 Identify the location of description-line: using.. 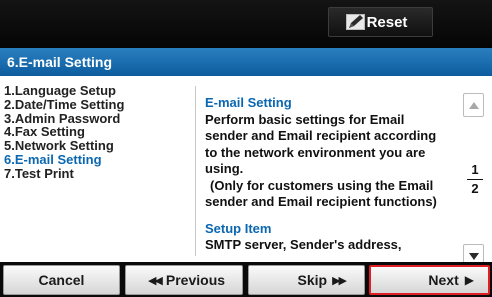
(224, 168).